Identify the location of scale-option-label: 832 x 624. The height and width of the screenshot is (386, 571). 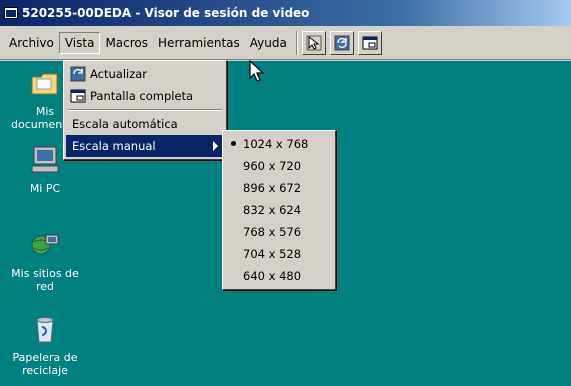
(272, 210).